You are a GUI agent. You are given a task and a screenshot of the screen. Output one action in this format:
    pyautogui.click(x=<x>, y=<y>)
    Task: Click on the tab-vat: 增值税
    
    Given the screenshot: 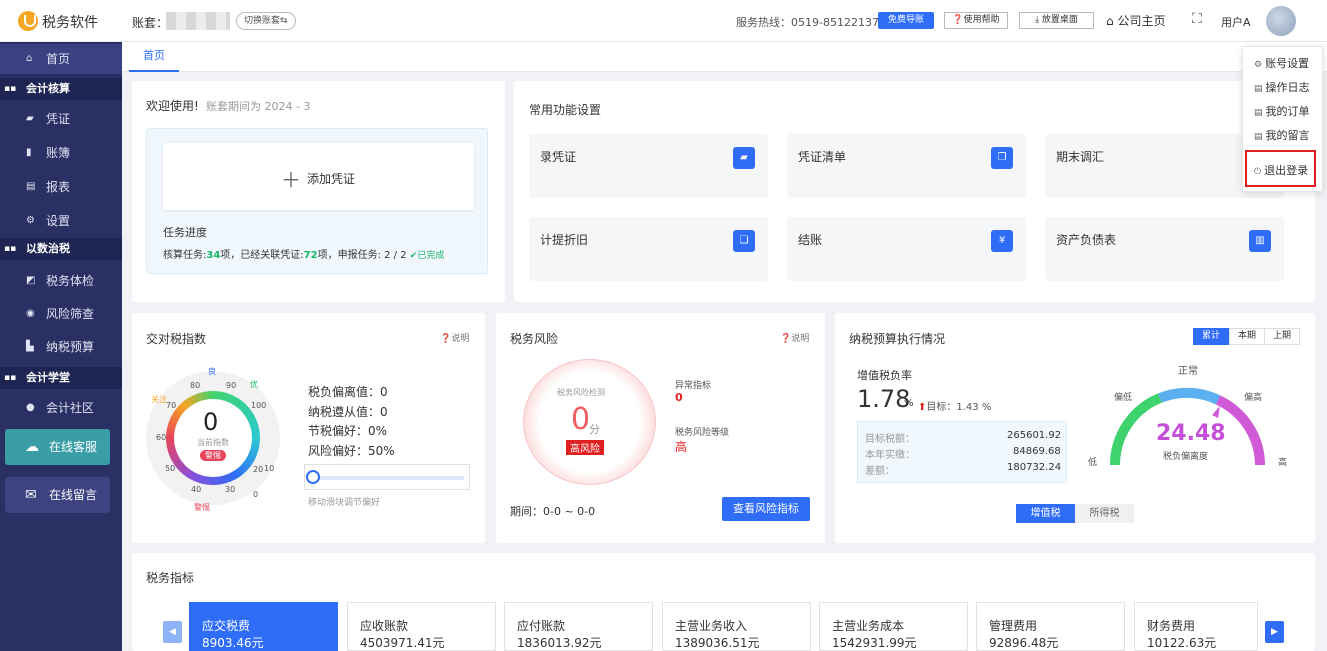 What is the action you would take?
    pyautogui.click(x=1045, y=513)
    